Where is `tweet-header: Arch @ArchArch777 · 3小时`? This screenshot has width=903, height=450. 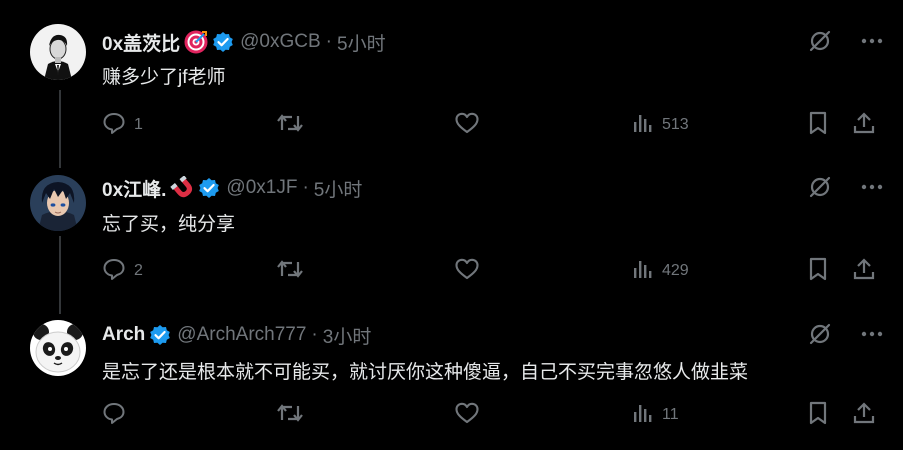 tweet-header: Arch @ArchArch777 · 3小时 is located at coordinates (236, 335).